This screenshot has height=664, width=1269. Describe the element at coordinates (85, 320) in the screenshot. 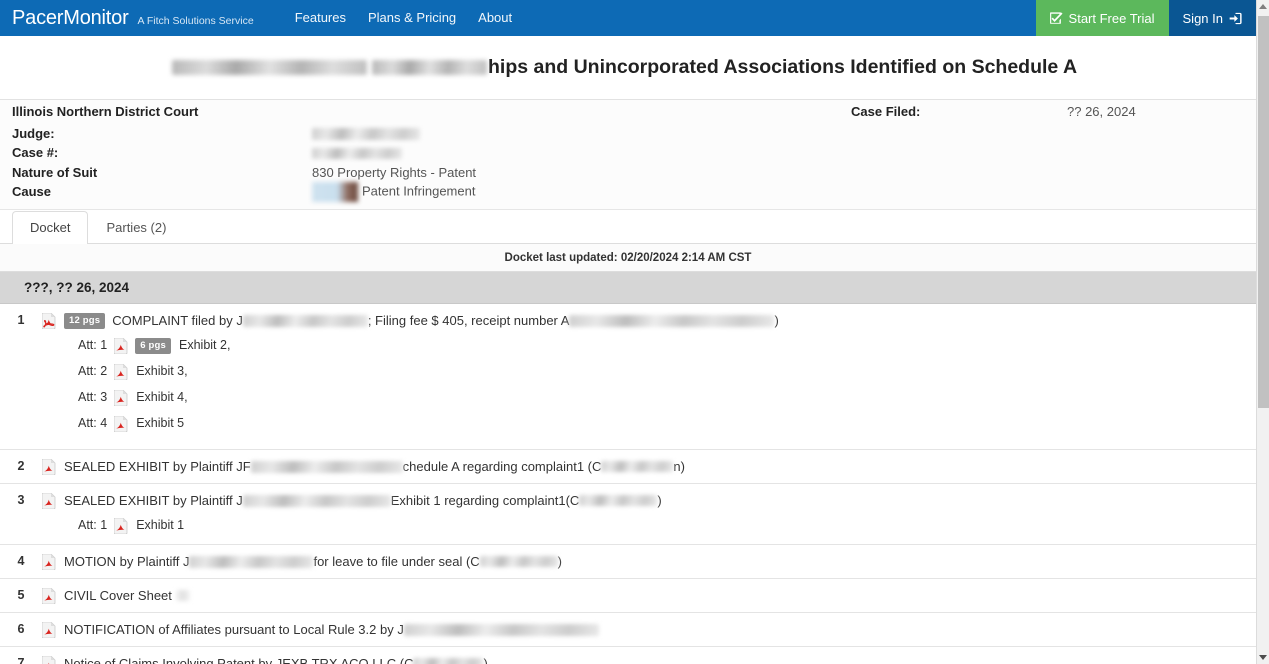

I see `page-count-badge: 12 pgs` at that location.